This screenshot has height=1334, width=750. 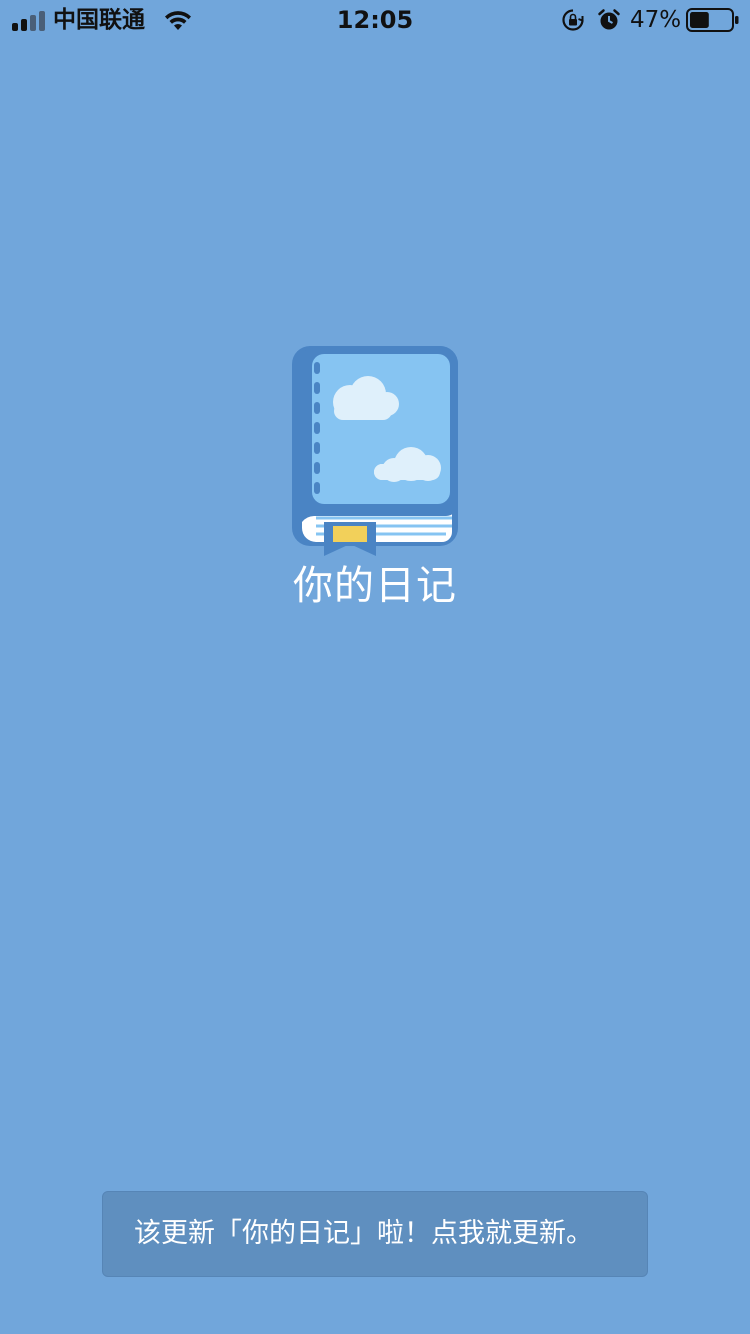 I want to click on update-banner: 该更新「你的日记」啦！点我就更新。, so click(x=375, y=1234).